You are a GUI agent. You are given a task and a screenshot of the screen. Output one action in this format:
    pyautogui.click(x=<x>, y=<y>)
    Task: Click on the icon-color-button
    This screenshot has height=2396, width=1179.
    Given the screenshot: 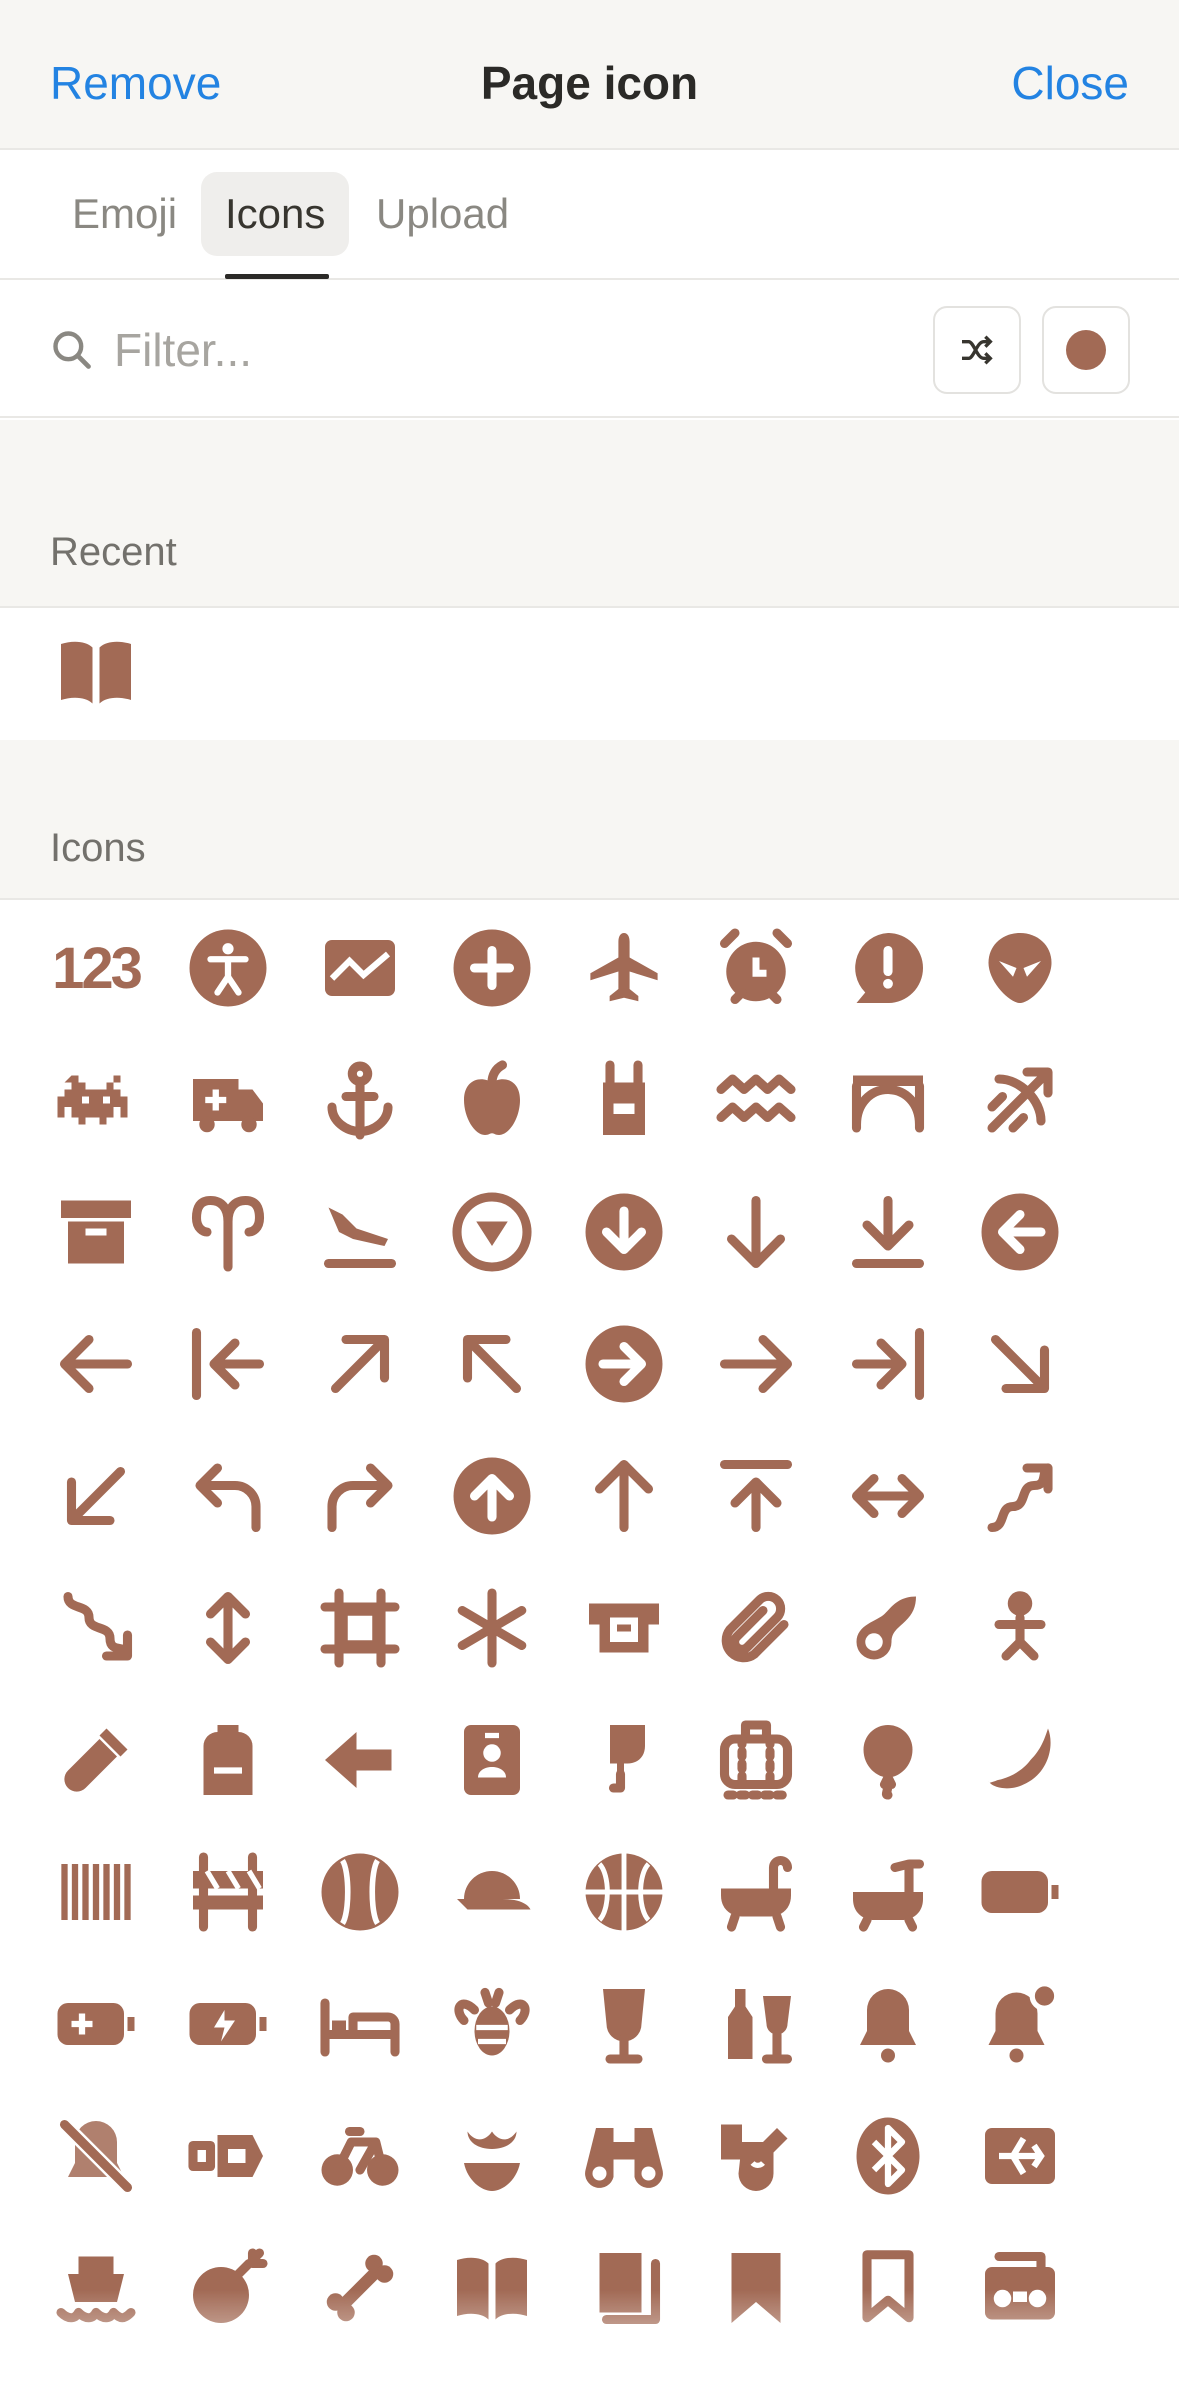 What is the action you would take?
    pyautogui.click(x=1086, y=350)
    